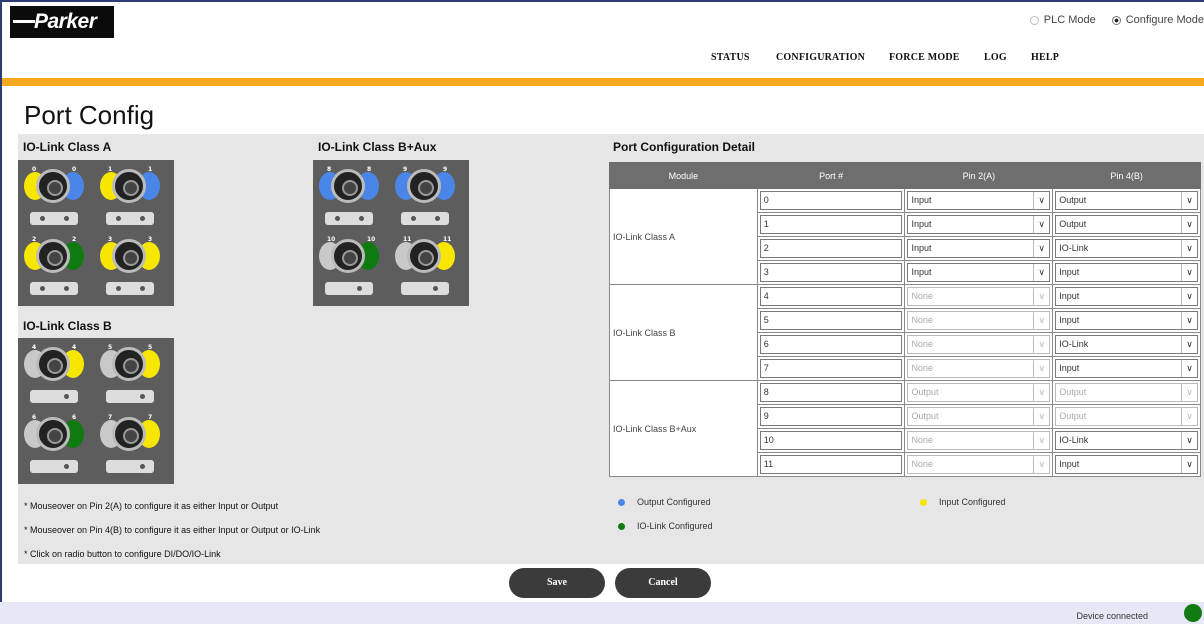 This screenshot has height=624, width=1204. Describe the element at coordinates (134, 270) in the screenshot. I see `port-connector: 33` at that location.